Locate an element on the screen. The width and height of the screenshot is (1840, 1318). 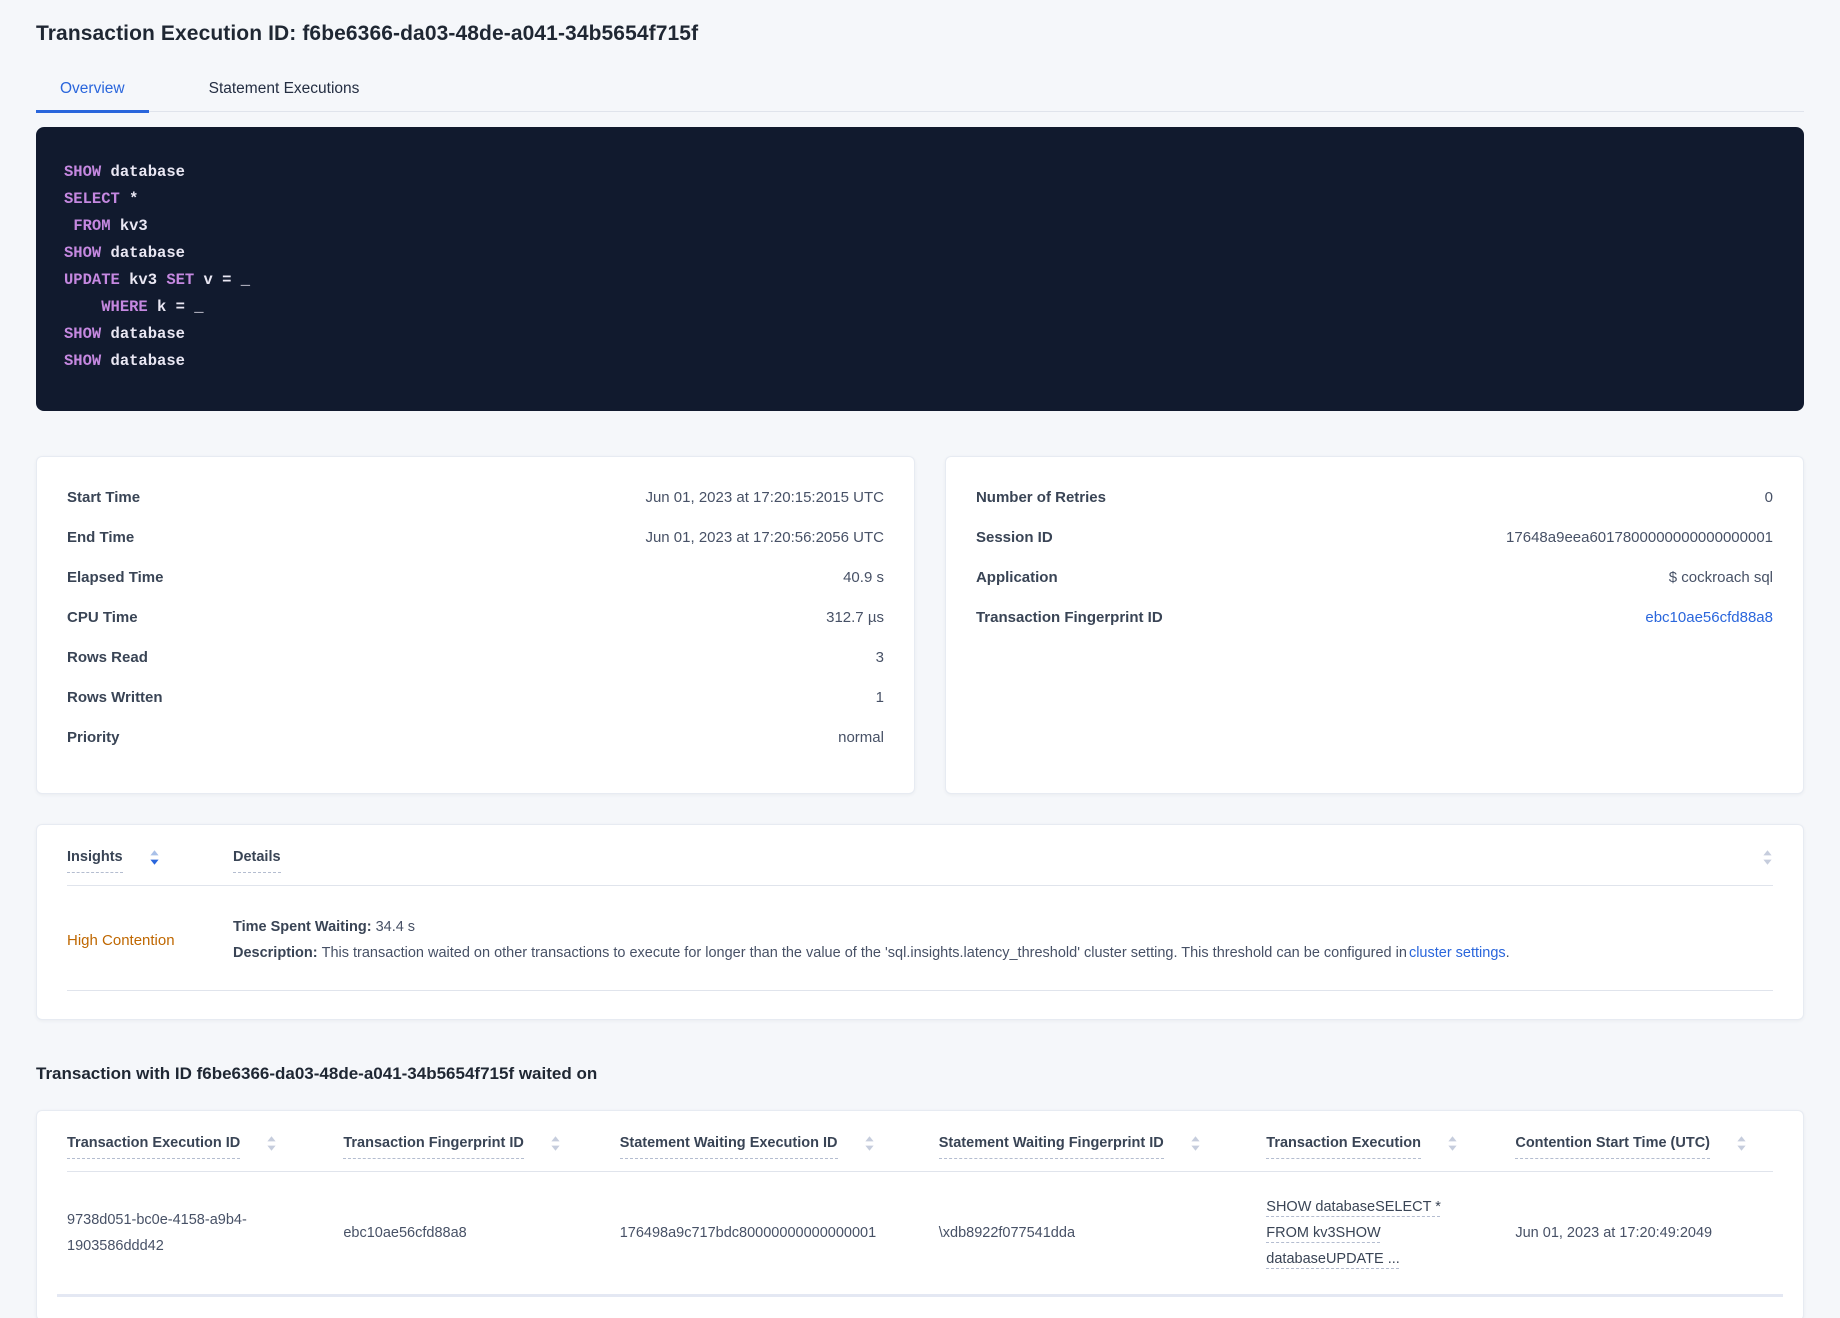
tab-overview: Overview is located at coordinates (92, 96).